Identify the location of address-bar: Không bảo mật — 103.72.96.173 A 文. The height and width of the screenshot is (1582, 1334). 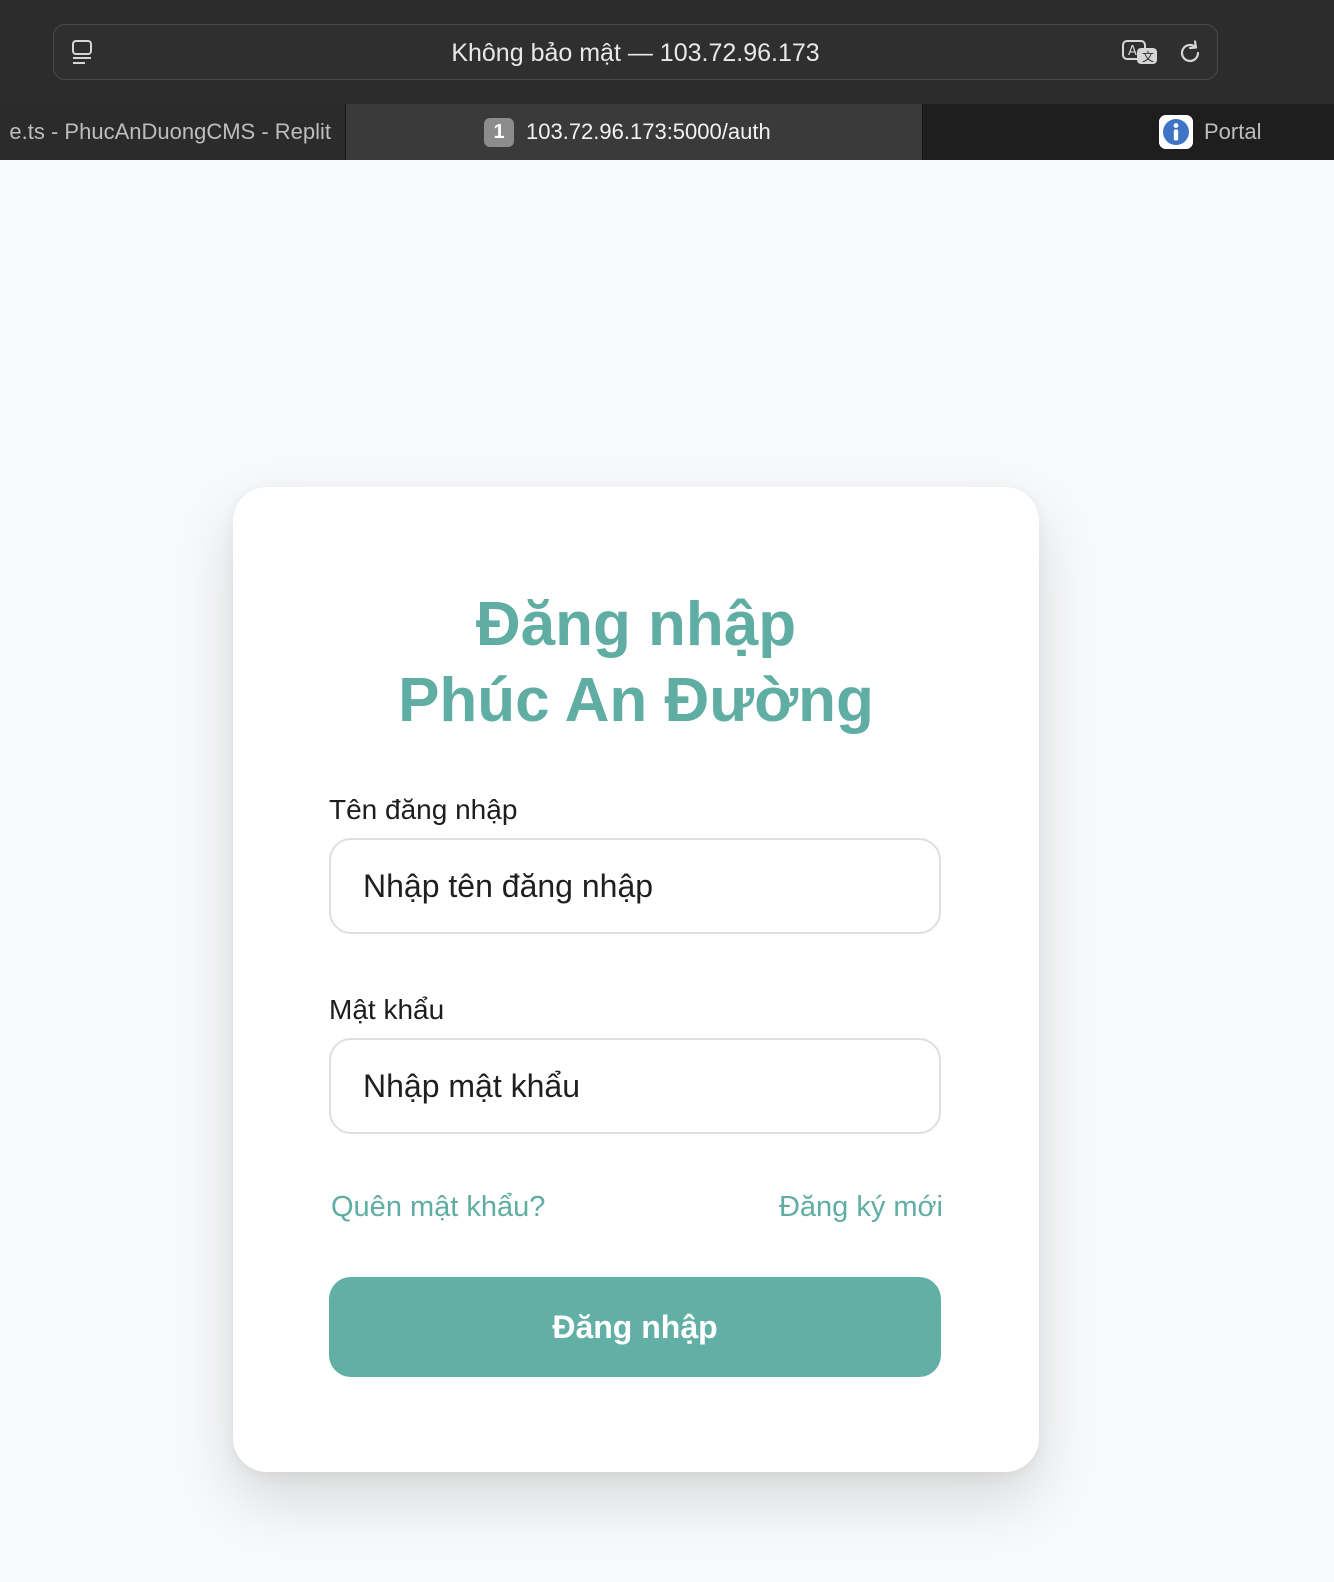
(635, 52).